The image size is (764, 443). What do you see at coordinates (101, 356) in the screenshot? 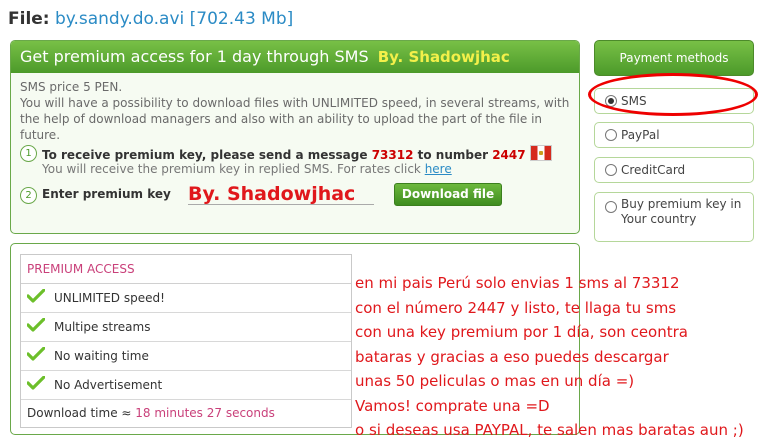
I see `feature-label: No waiting time` at bounding box center [101, 356].